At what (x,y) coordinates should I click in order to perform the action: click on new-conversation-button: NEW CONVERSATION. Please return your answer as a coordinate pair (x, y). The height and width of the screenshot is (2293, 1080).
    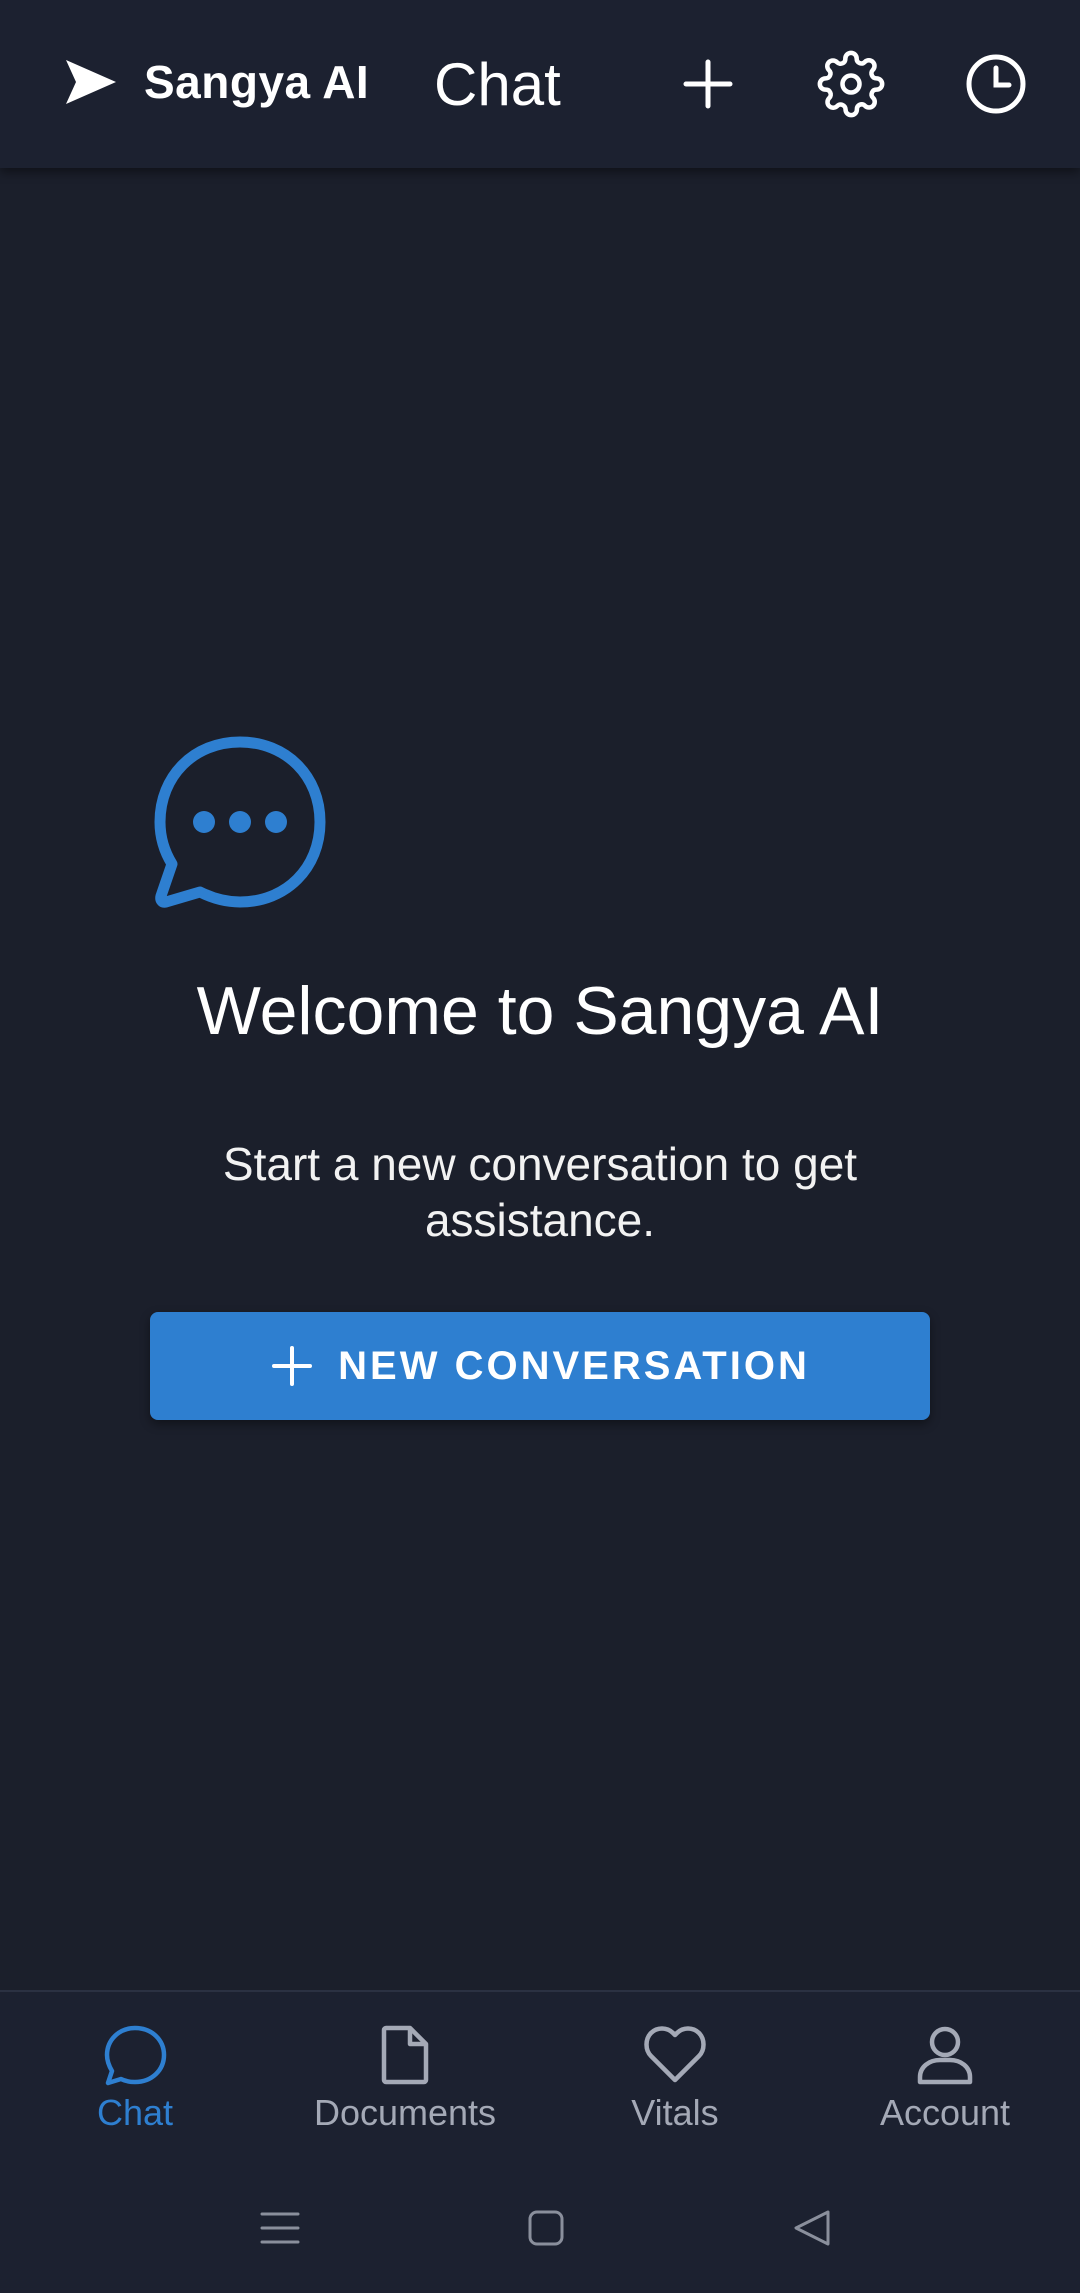
    Looking at the image, I should click on (540, 1366).